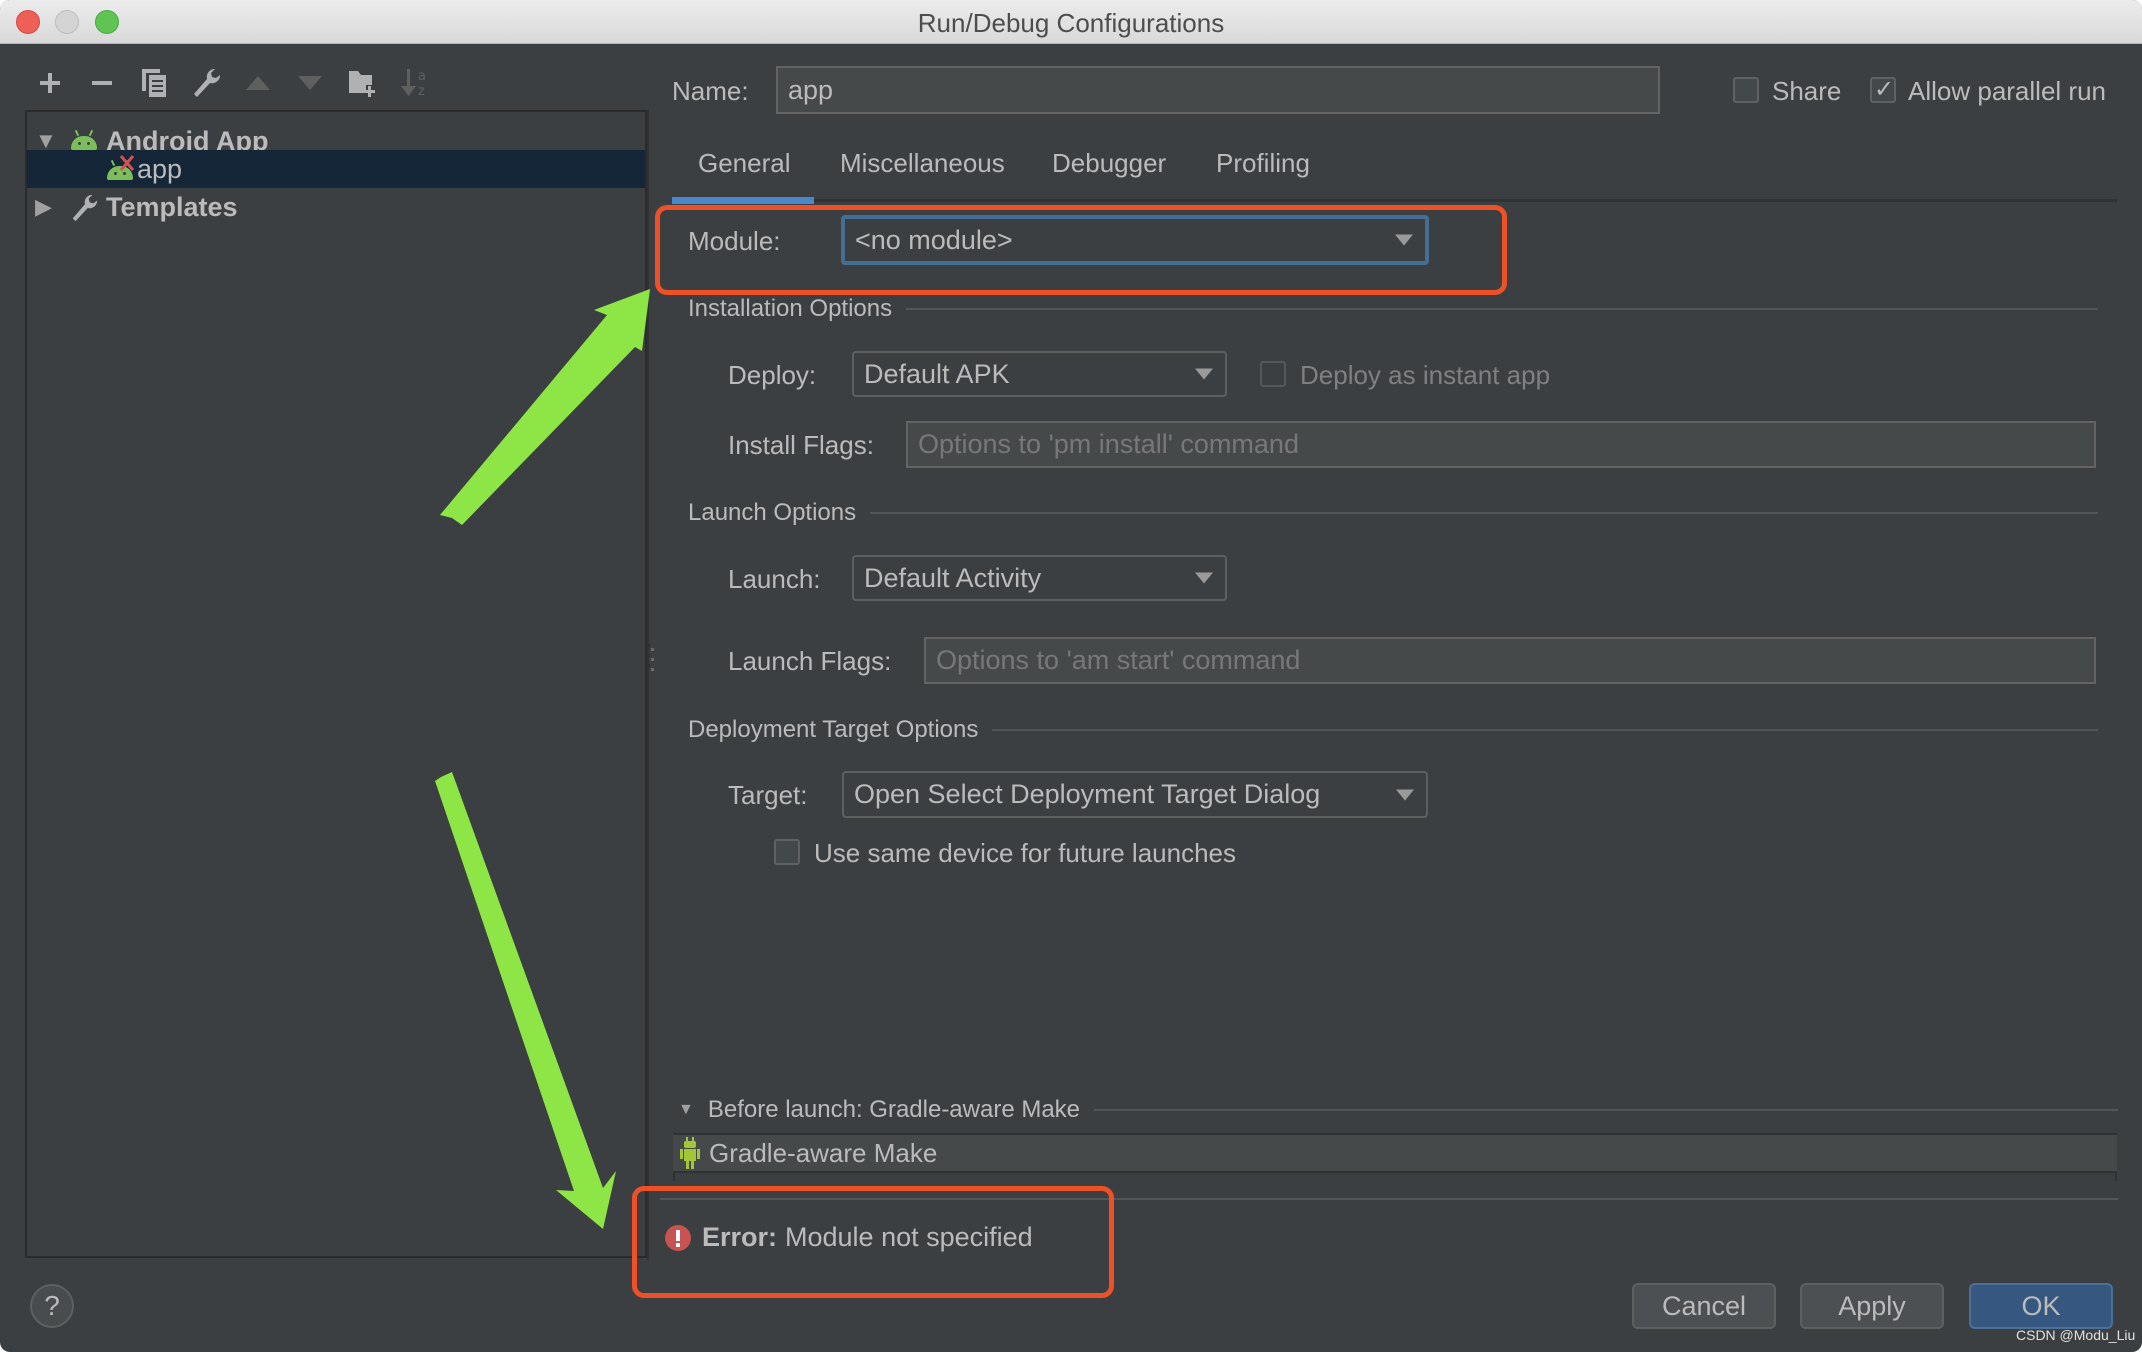 The height and width of the screenshot is (1352, 2142). What do you see at coordinates (1501, 444) in the screenshot?
I see `install-flags-input: Options to 'pm install' command` at bounding box center [1501, 444].